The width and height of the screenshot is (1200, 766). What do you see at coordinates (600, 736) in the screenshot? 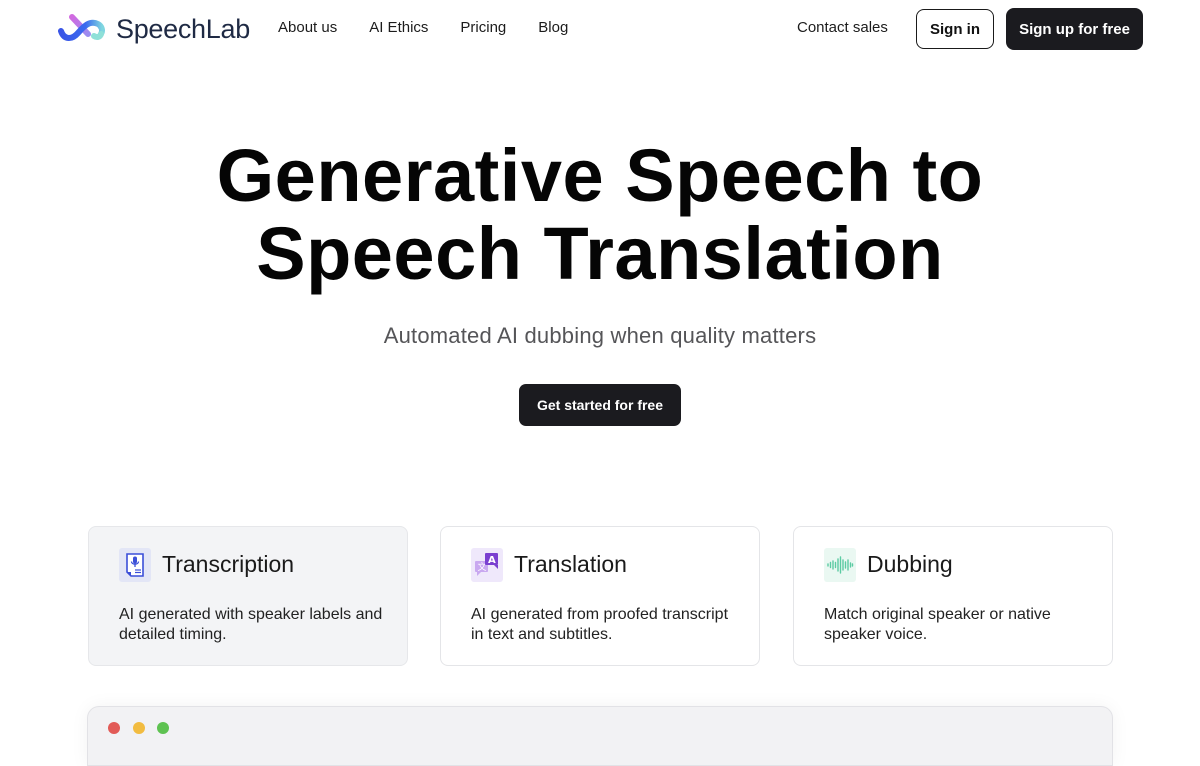
I see `app-preview-window` at bounding box center [600, 736].